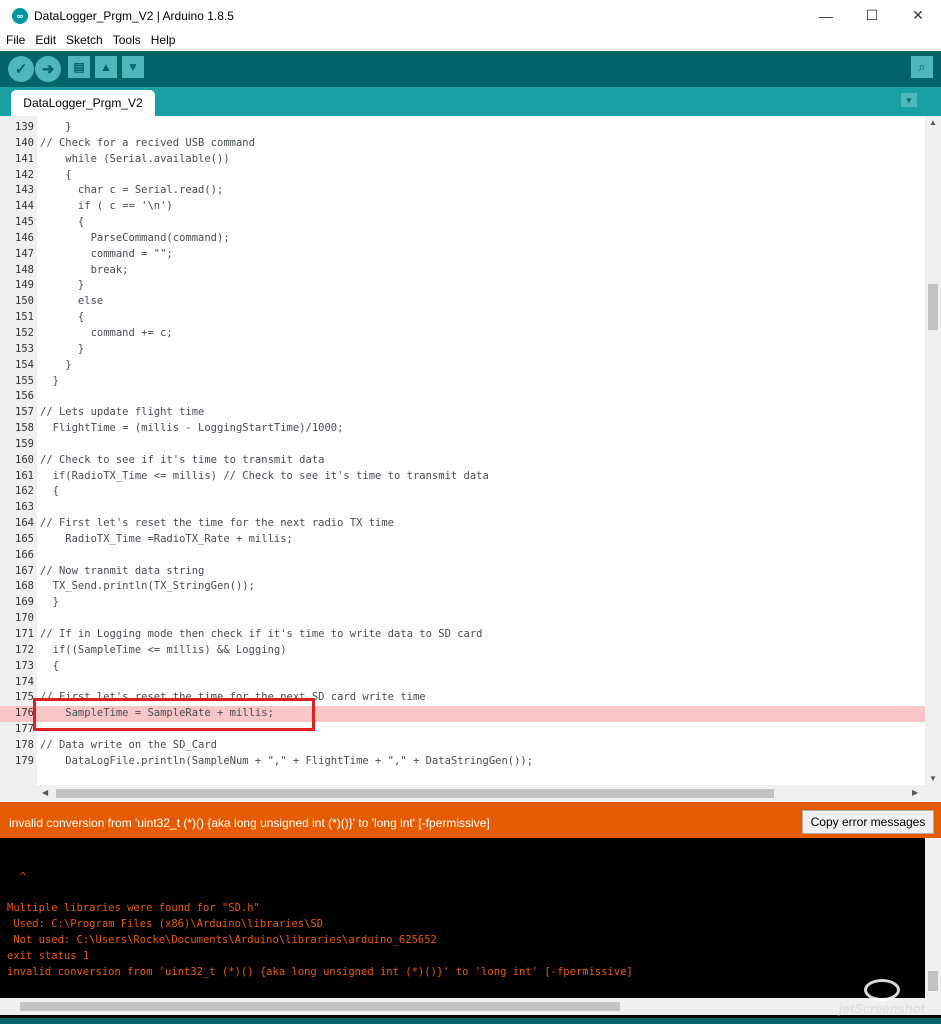  I want to click on open-sketch-button: ▲, so click(106, 67).